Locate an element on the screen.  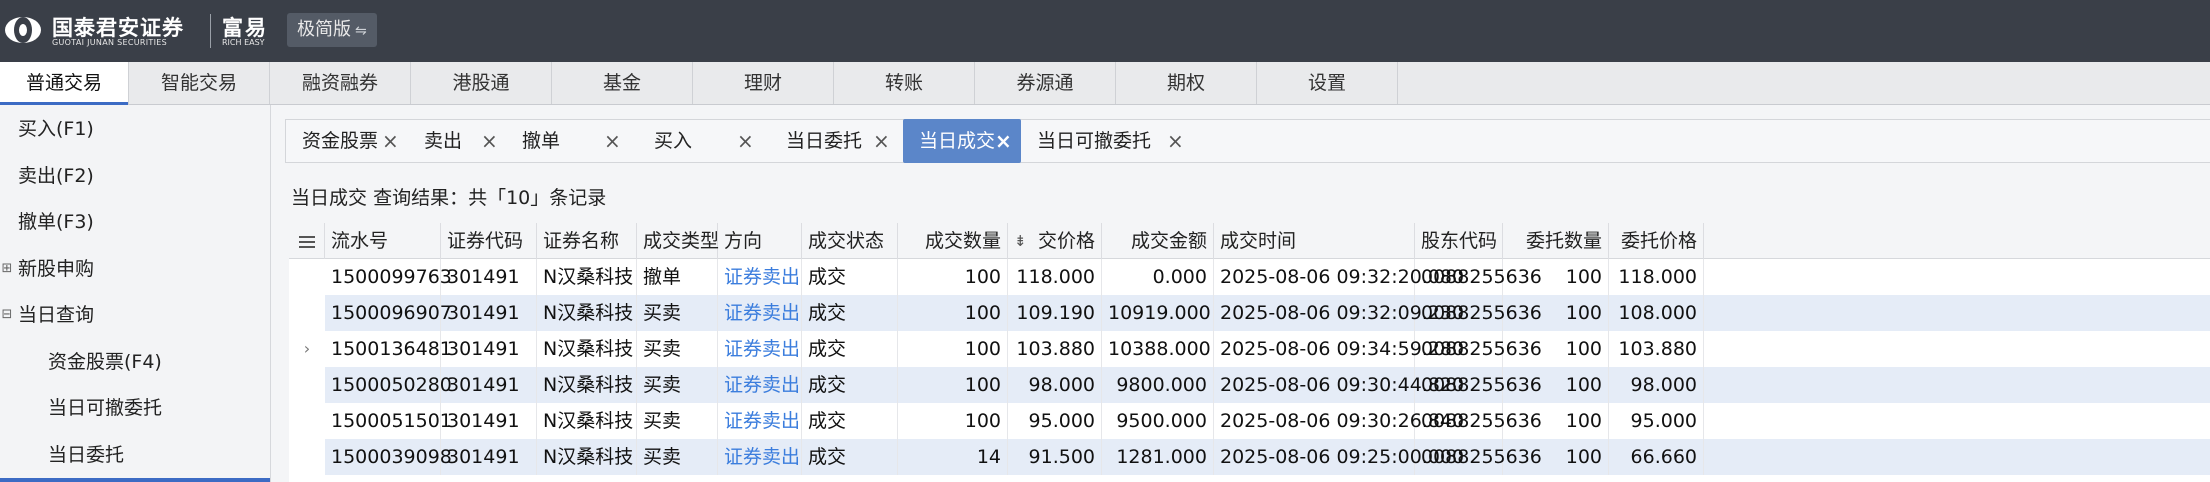
cell-type: 买卖 is located at coordinates (677, 457).